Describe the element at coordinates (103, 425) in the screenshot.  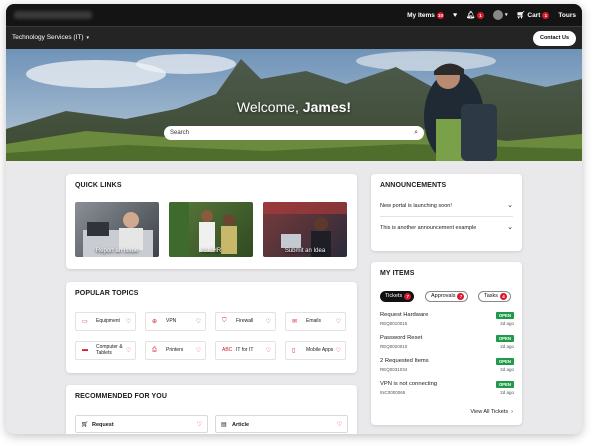
I see `recommended-label: Request` at that location.